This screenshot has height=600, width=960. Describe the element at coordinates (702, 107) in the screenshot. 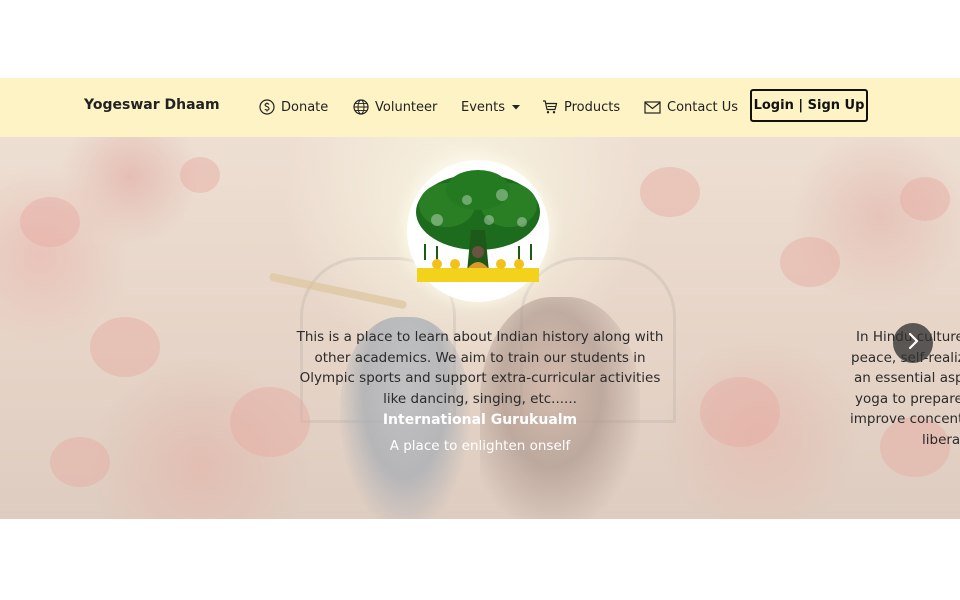

I see `nav-contact-label: Contact Us` at that location.